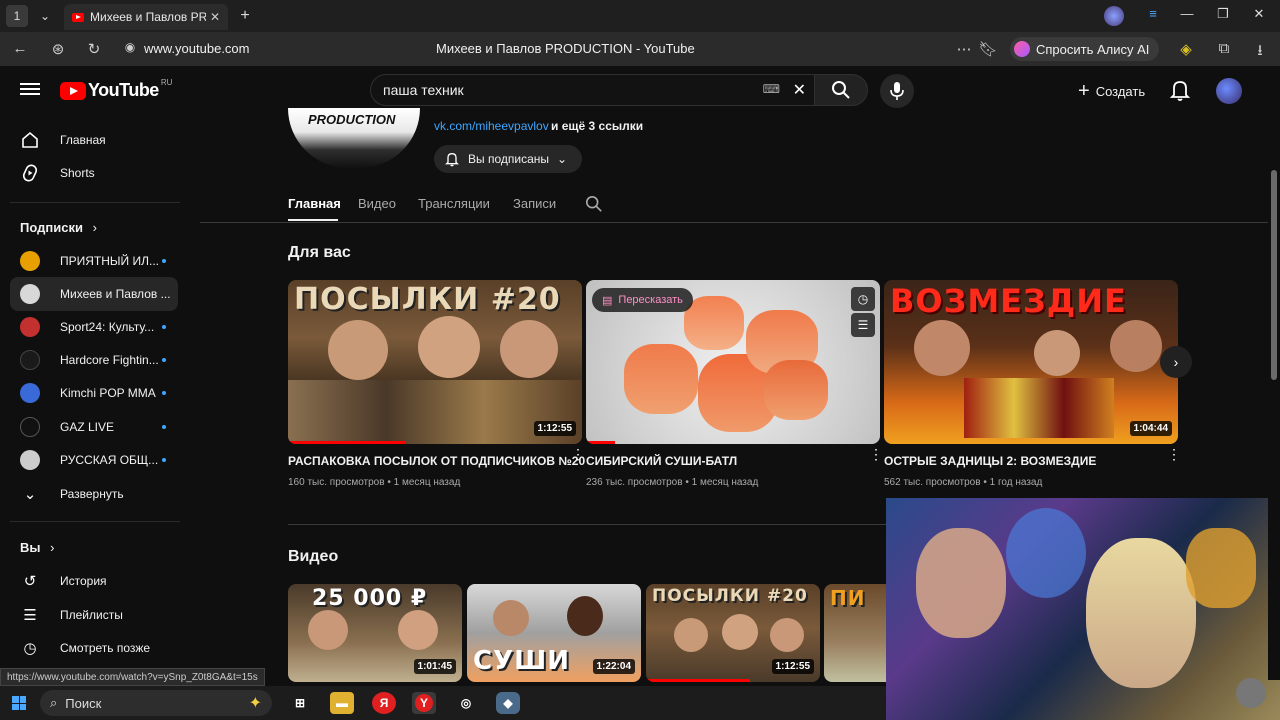  Describe the element at coordinates (554, 633) in the screenshot. I see `video-thumbnail: СУШИ 1:22:04` at that location.